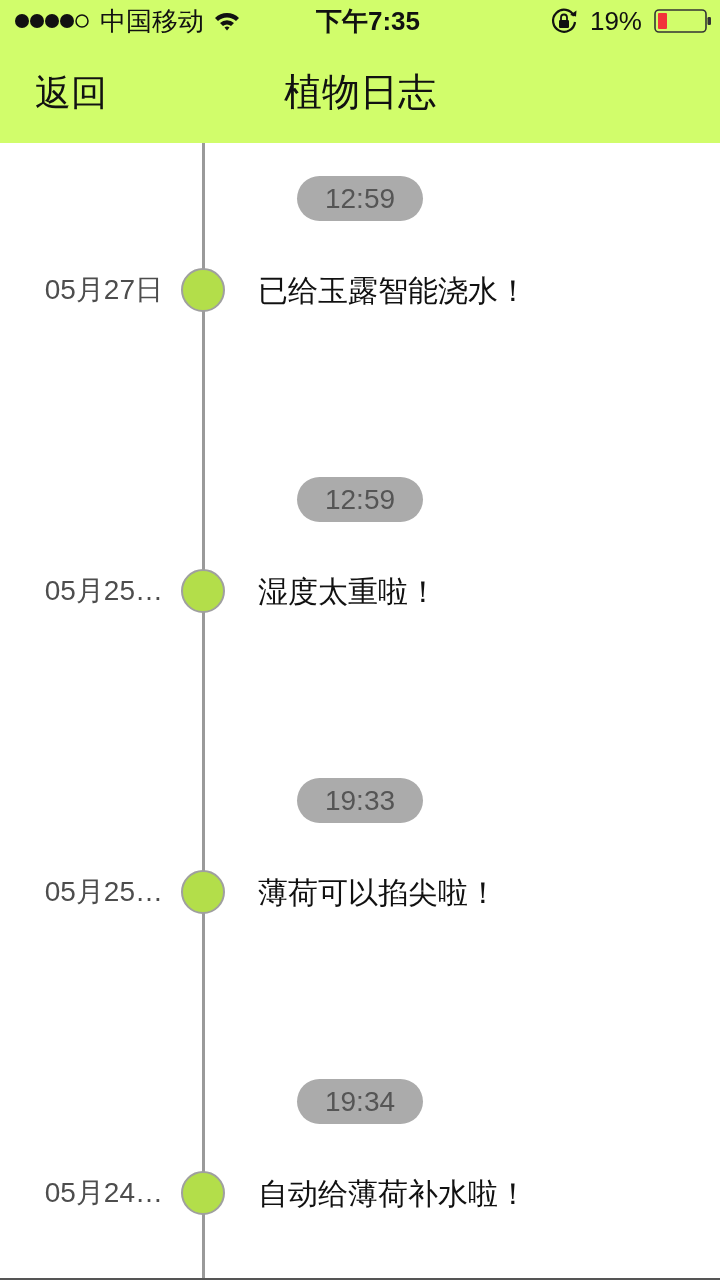  What do you see at coordinates (683, 21) in the screenshot?
I see `battery-icon` at bounding box center [683, 21].